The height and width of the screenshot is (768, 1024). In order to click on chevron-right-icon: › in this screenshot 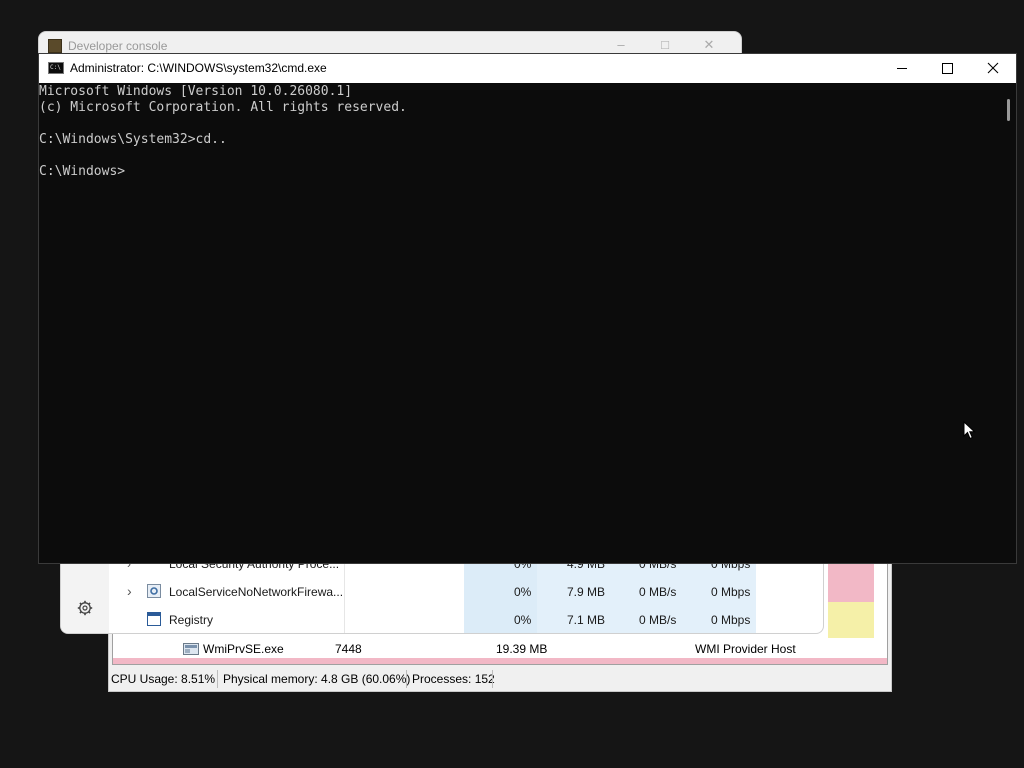, I will do `click(129, 591)`.